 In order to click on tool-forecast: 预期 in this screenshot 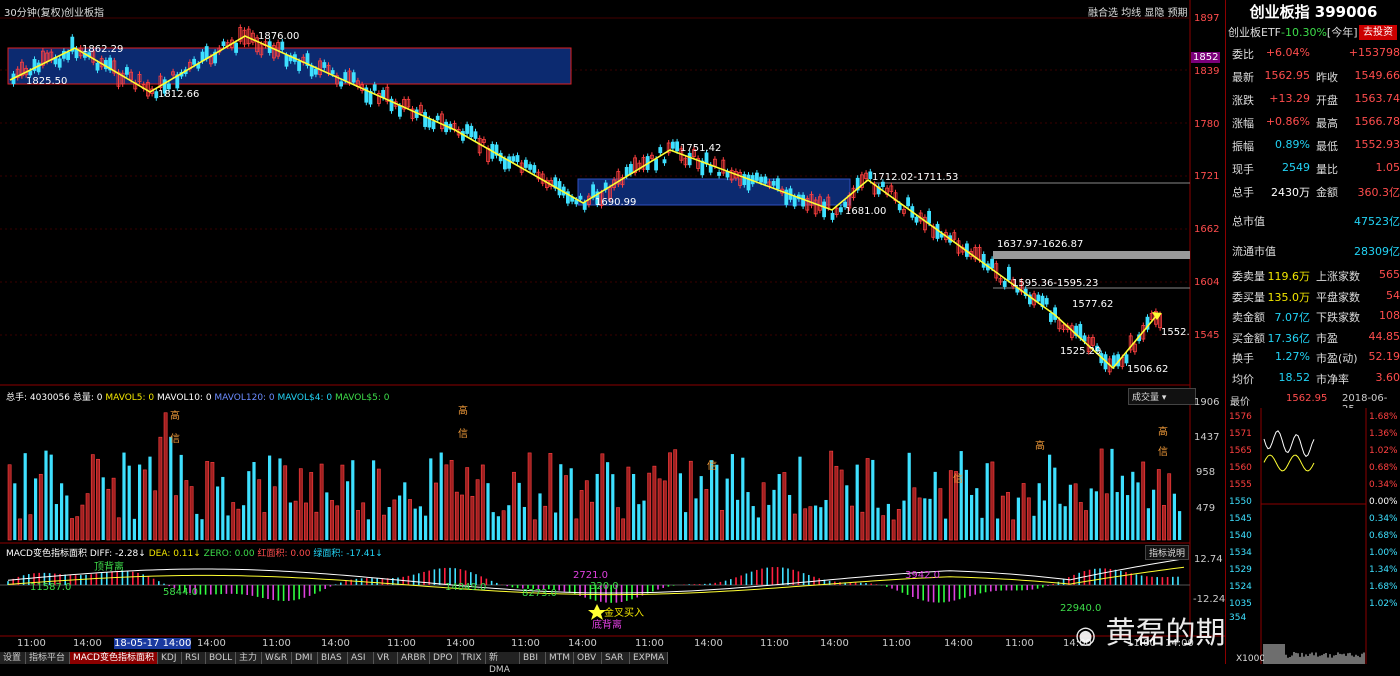, I will do `click(1178, 13)`.